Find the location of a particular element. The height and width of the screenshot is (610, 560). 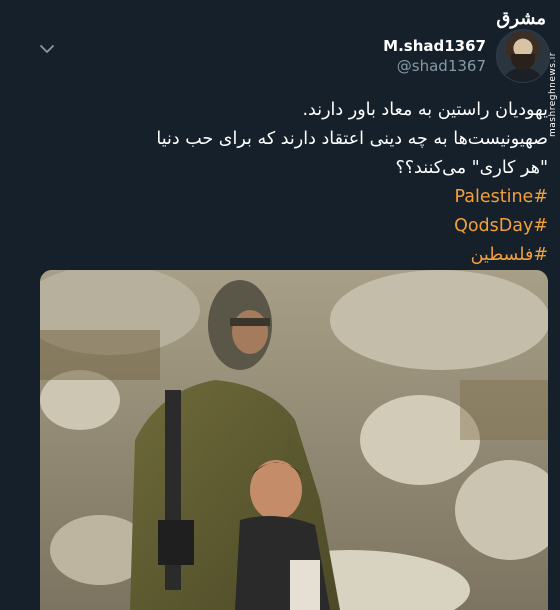

hashtag-falastin: #فلسطین is located at coordinates (288, 255).